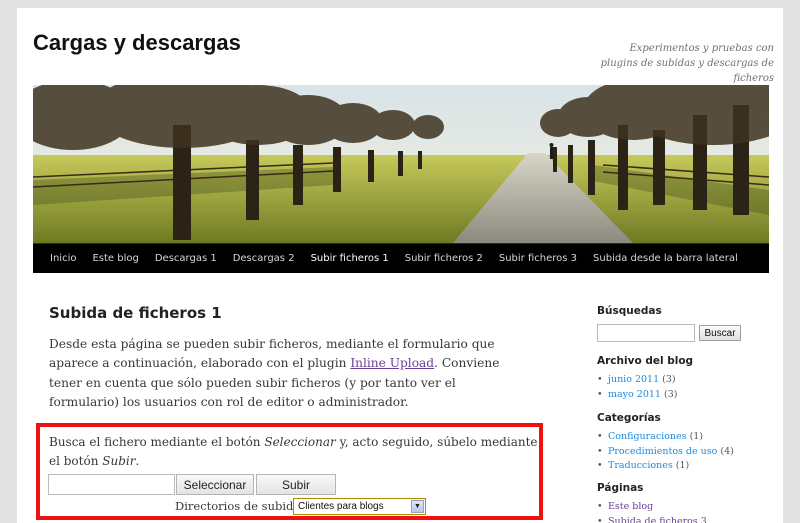  I want to click on categories-widget-title: Categorías, so click(629, 418).